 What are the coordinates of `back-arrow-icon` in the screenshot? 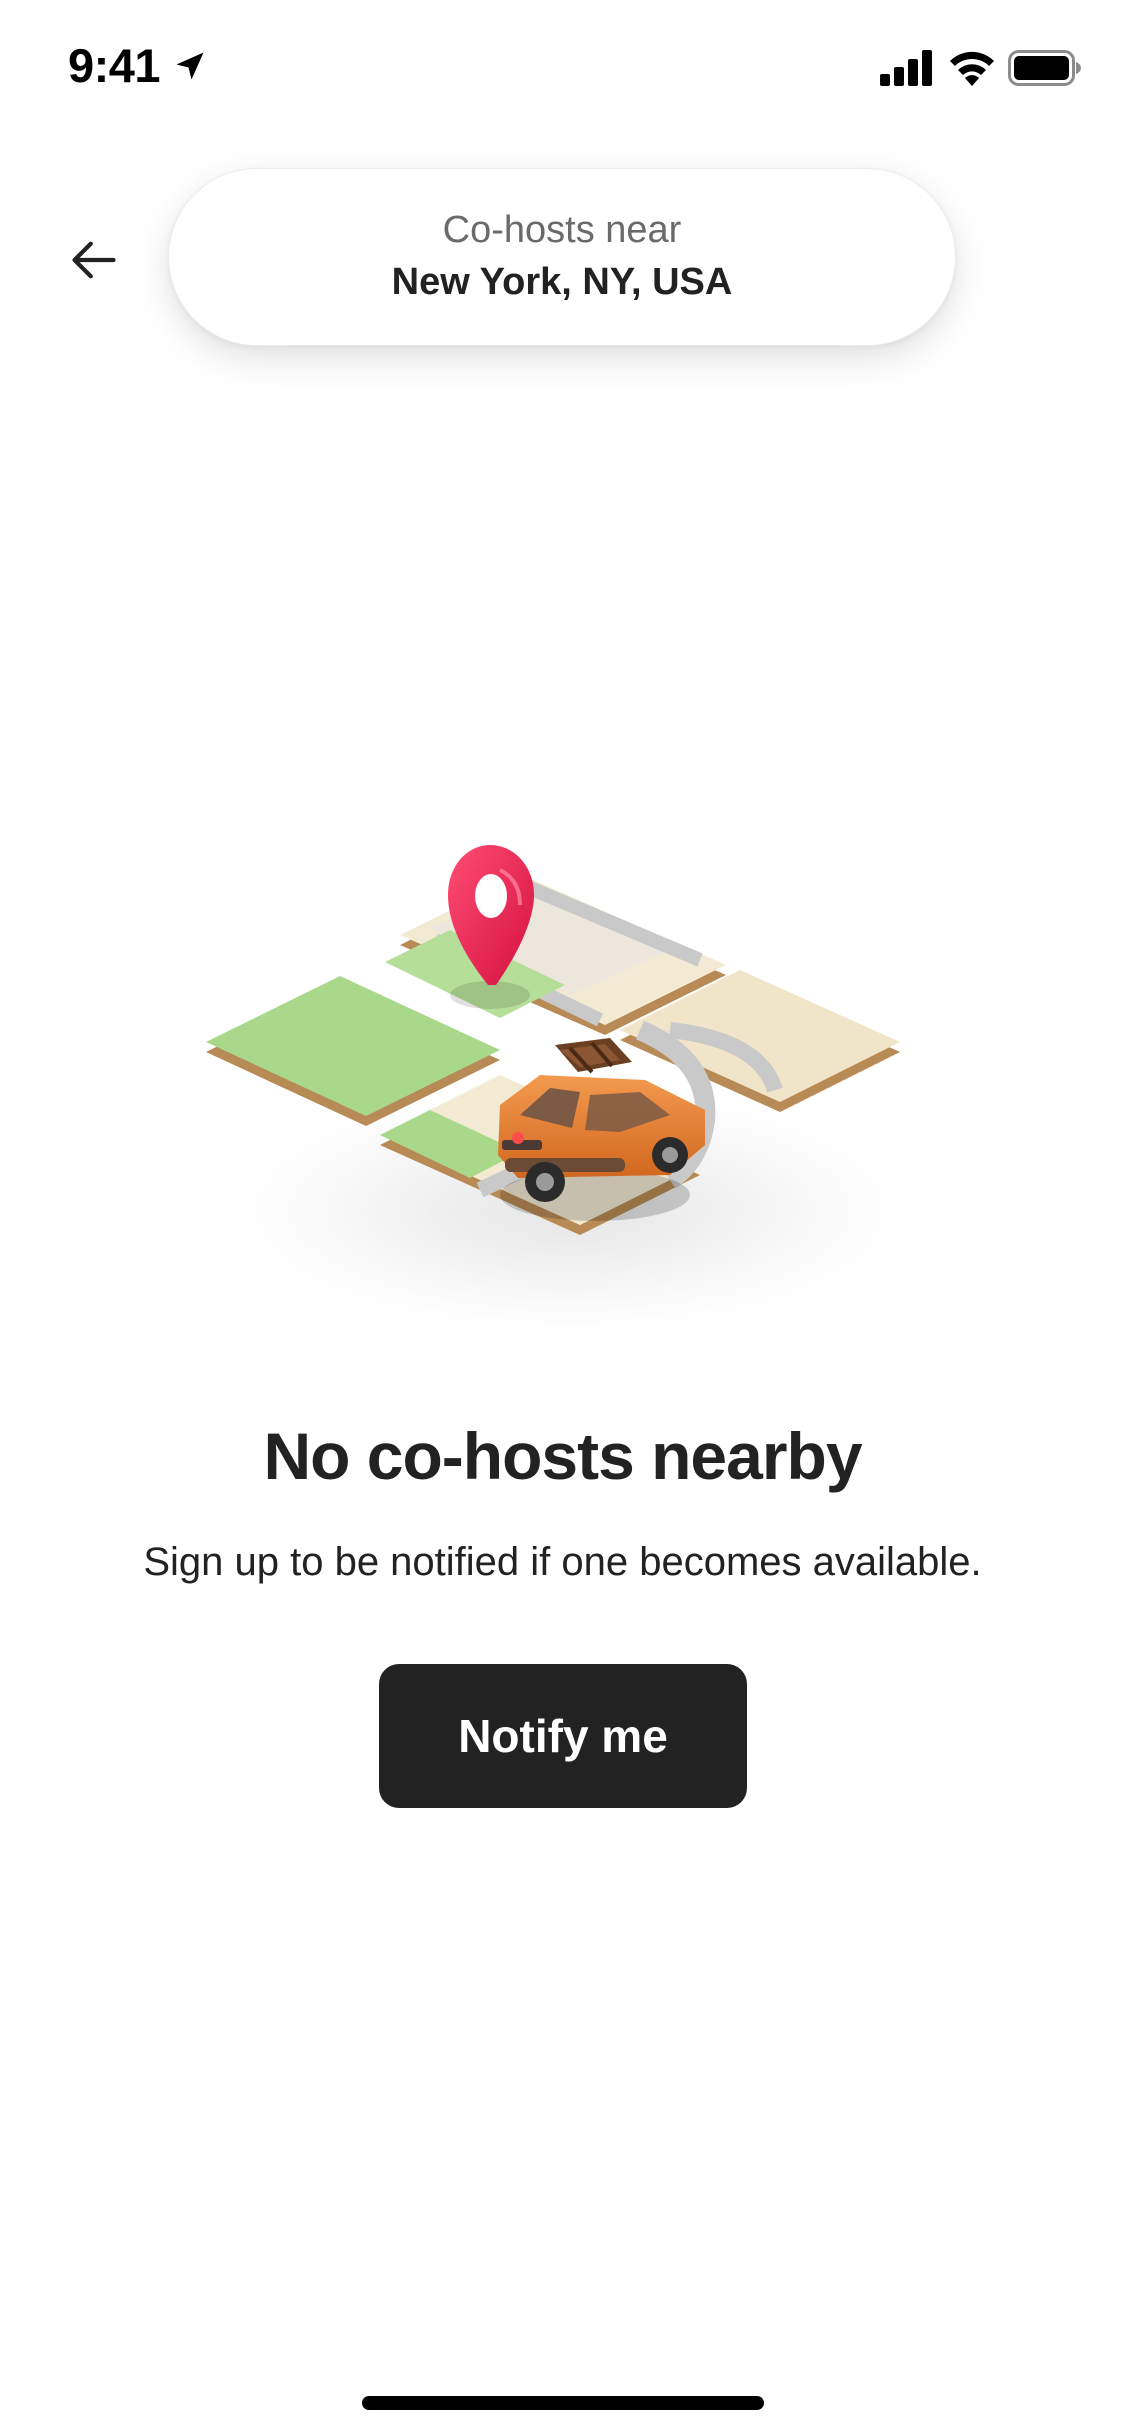 It's located at (94, 260).